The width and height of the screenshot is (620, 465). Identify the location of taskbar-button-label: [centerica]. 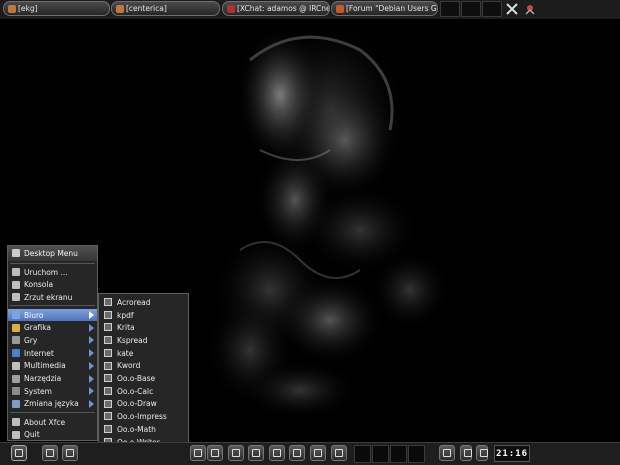
(146, 8).